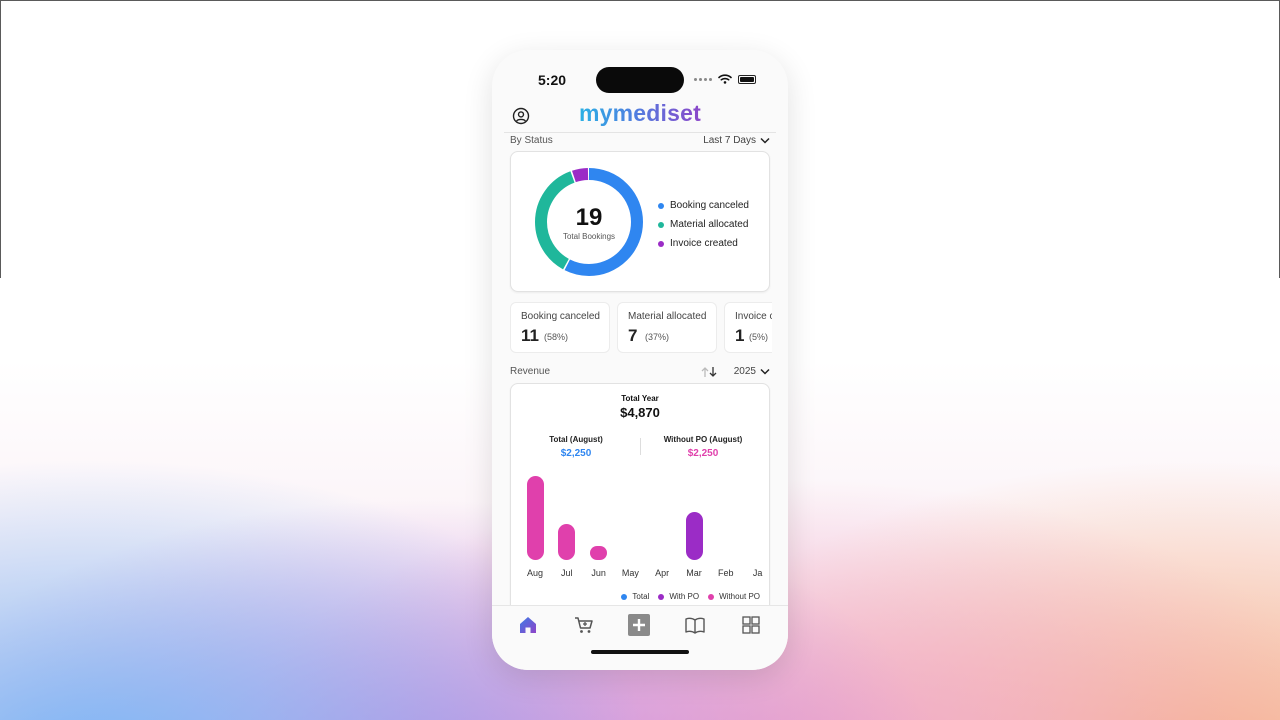 The image size is (1280, 720). I want to click on legend-label: Material allocated, so click(709, 224).